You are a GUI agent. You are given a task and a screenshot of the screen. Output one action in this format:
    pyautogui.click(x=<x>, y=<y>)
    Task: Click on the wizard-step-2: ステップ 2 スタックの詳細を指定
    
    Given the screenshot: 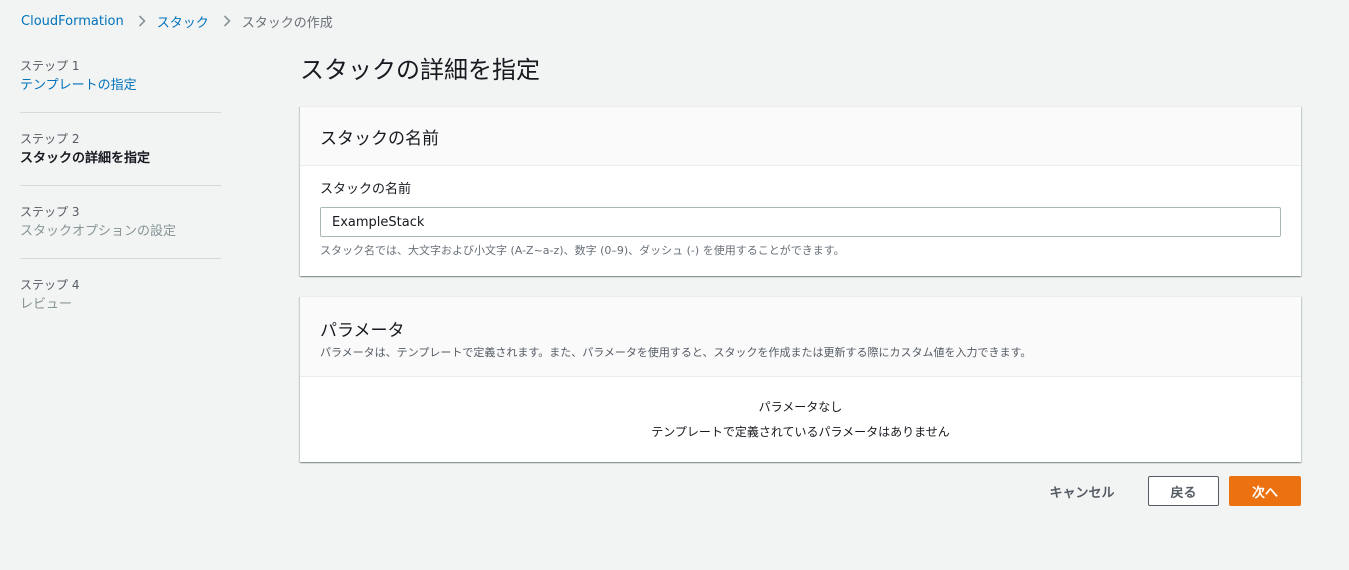 What is the action you would take?
    pyautogui.click(x=120, y=158)
    